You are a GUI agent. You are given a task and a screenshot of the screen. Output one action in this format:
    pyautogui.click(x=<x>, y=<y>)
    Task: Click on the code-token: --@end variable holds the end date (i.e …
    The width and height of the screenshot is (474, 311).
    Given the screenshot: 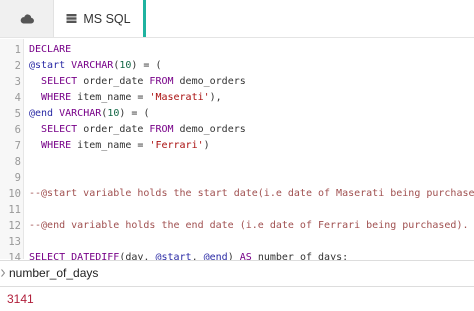 What is the action you would take?
    pyautogui.click(x=249, y=225)
    